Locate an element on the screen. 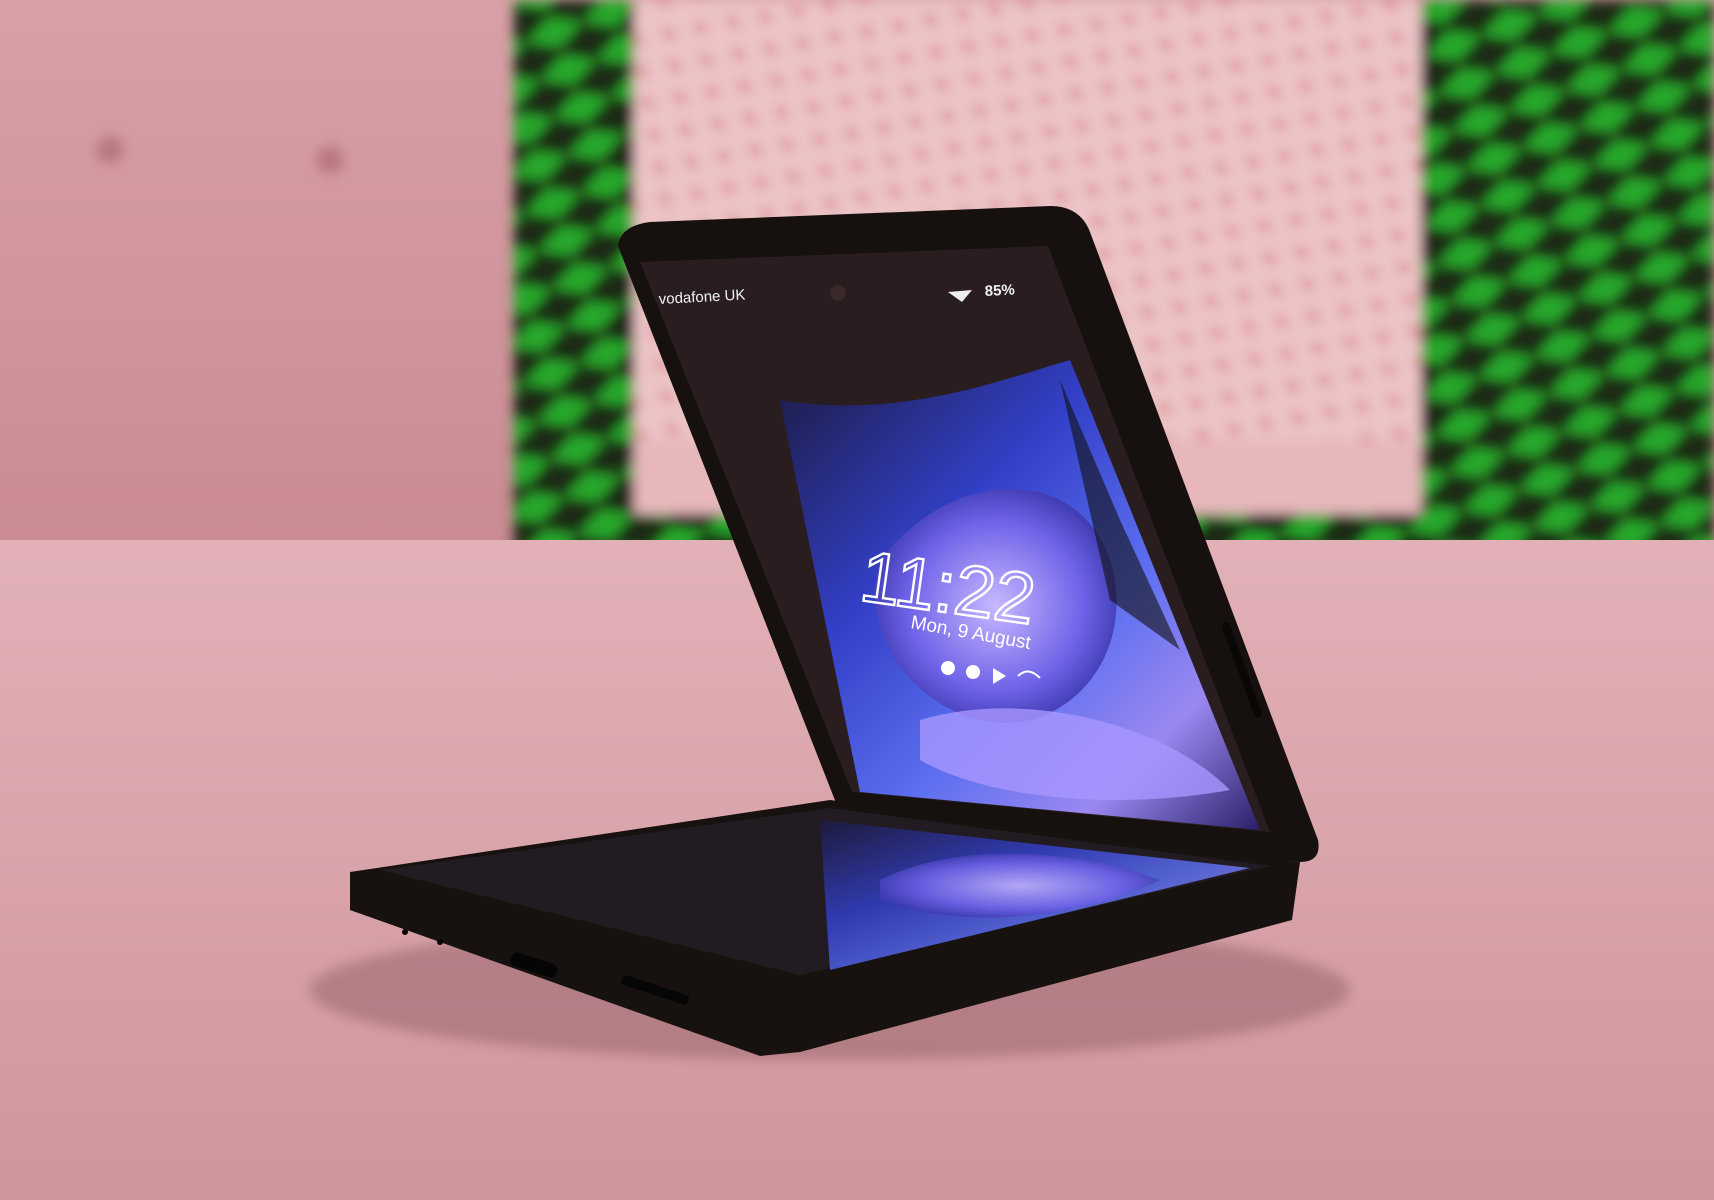 Image resolution: width=1714 pixels, height=1200 pixels. battery-status: 85% is located at coordinates (999, 290).